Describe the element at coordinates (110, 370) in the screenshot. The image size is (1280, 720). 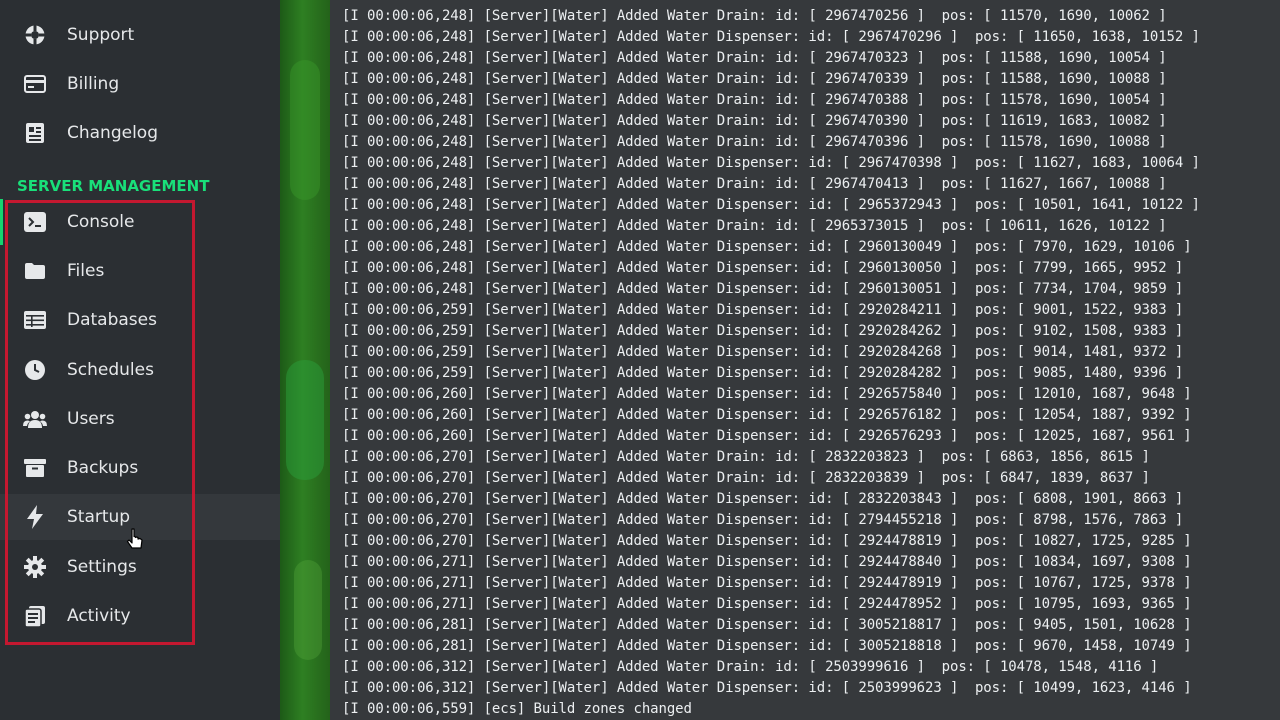
I see `sidebar-item-label: Schedules` at that location.